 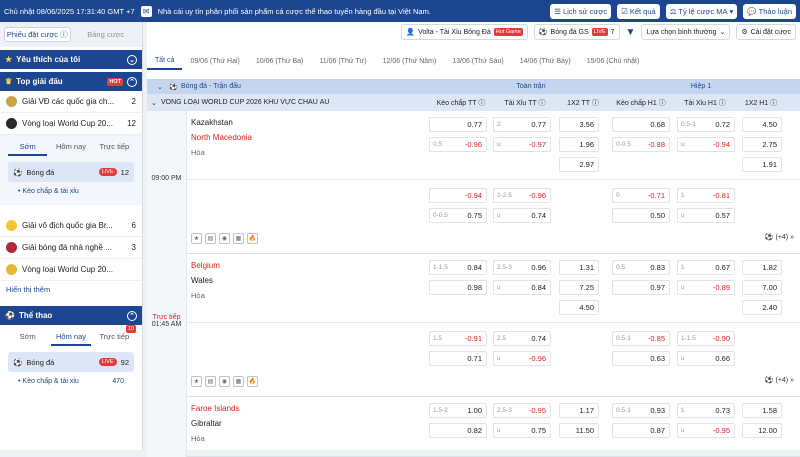 What do you see at coordinates (641, 124) in the screenshot?
I see `odds-button: 0.68` at bounding box center [641, 124].